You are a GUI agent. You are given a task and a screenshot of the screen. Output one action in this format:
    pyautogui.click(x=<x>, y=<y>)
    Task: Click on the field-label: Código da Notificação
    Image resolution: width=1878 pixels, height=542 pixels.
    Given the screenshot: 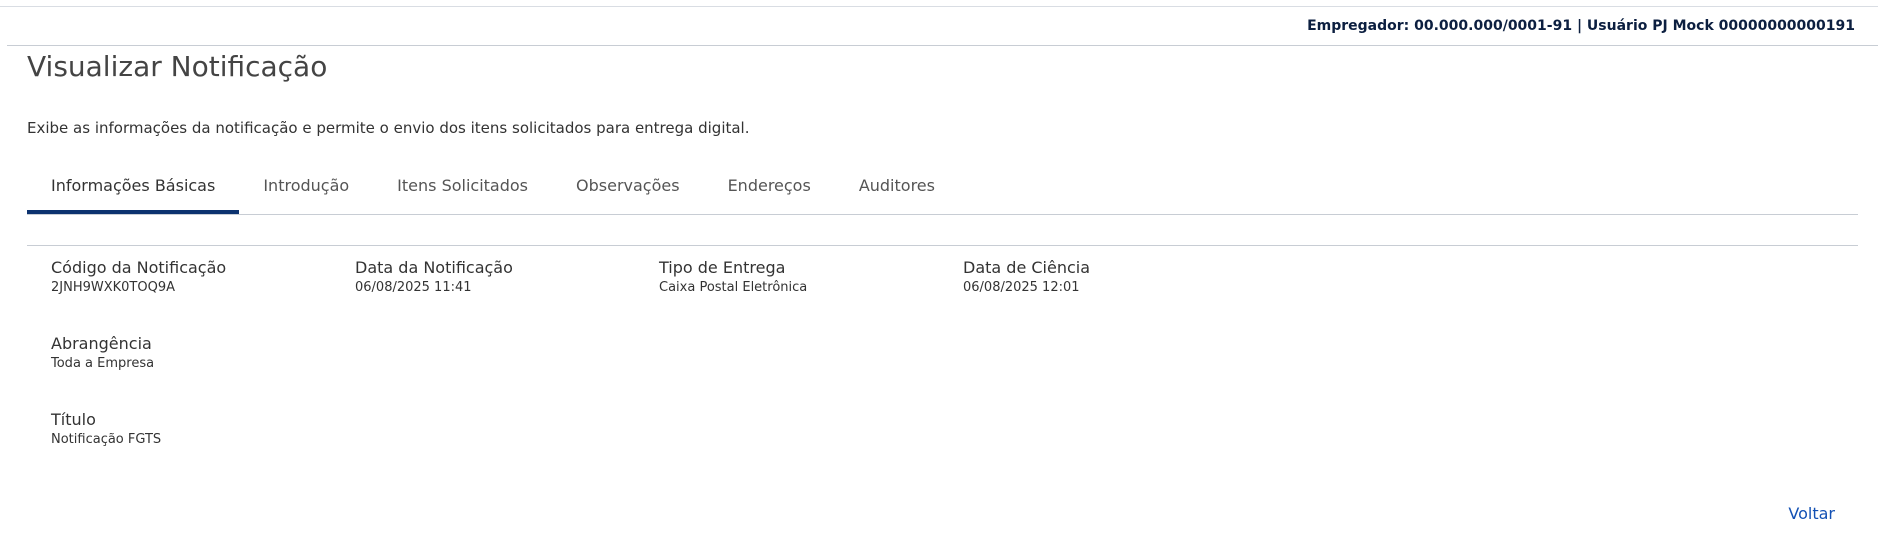 What is the action you would take?
    pyautogui.click(x=139, y=267)
    